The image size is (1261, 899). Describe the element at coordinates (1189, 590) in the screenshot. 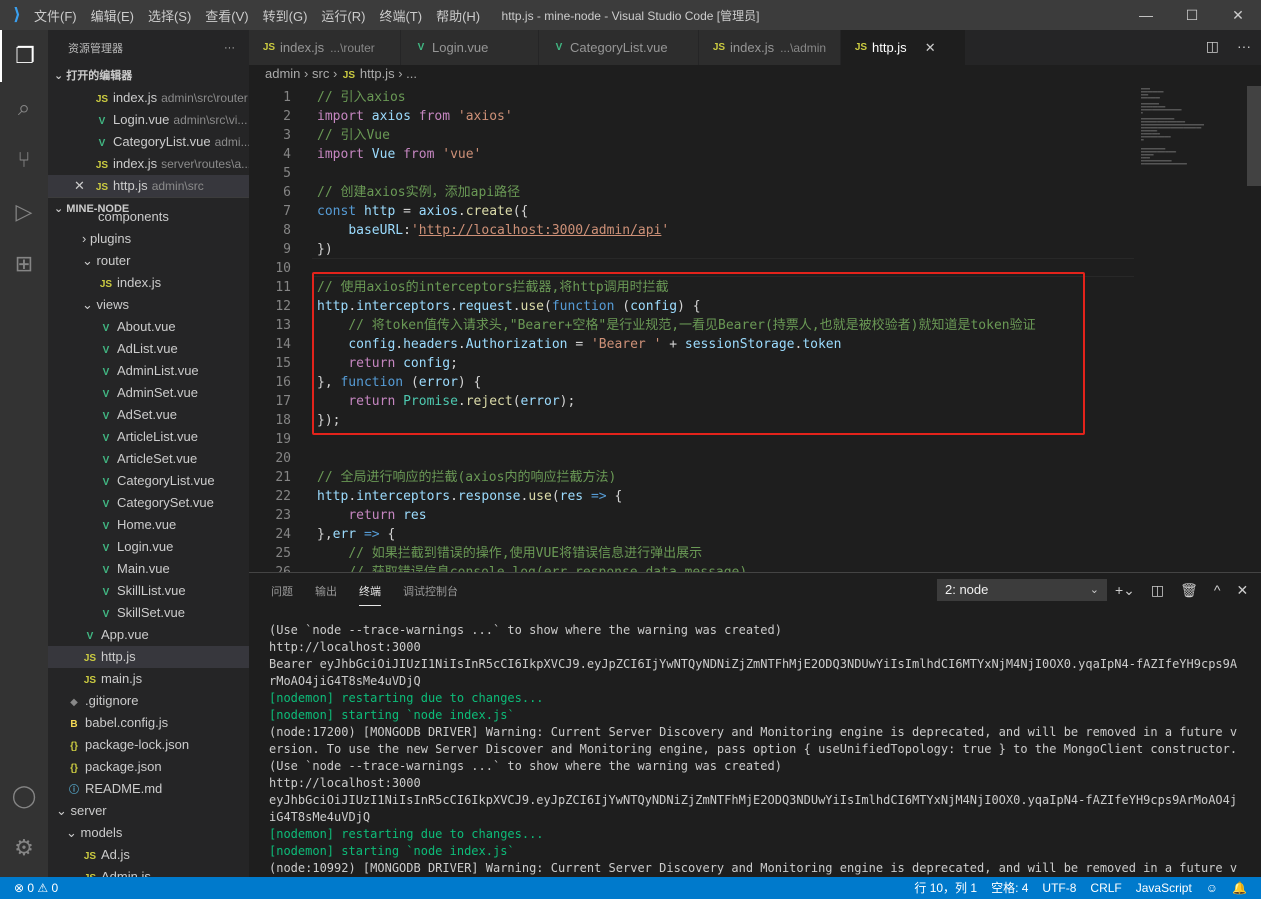

I see `trash-icon: 🗑` at that location.